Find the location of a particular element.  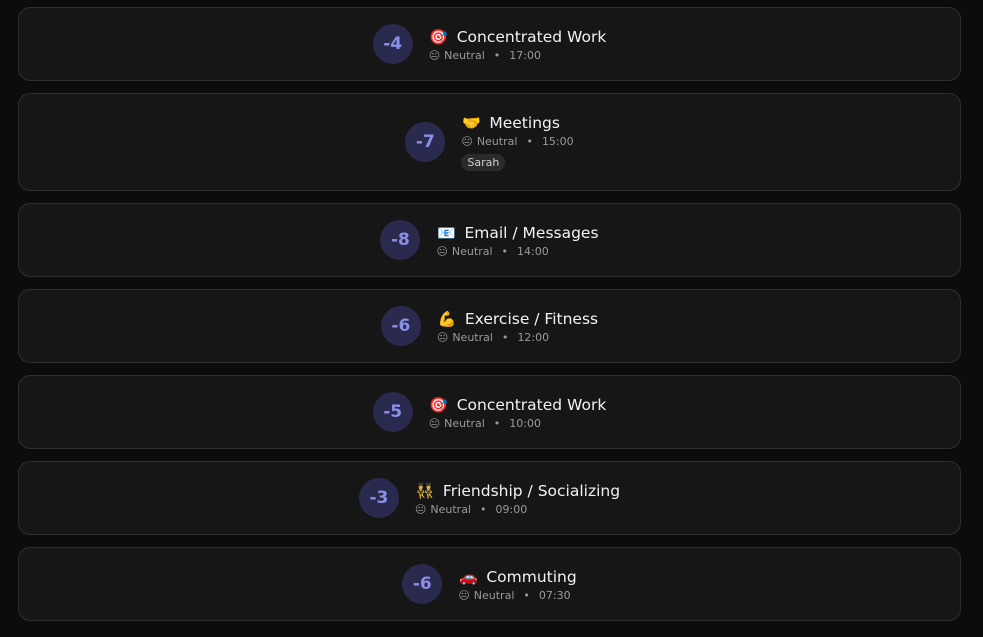

entry-card: -7 🤝 Meetings 😐 Neutral • 15:00 Sarah is located at coordinates (489, 142).